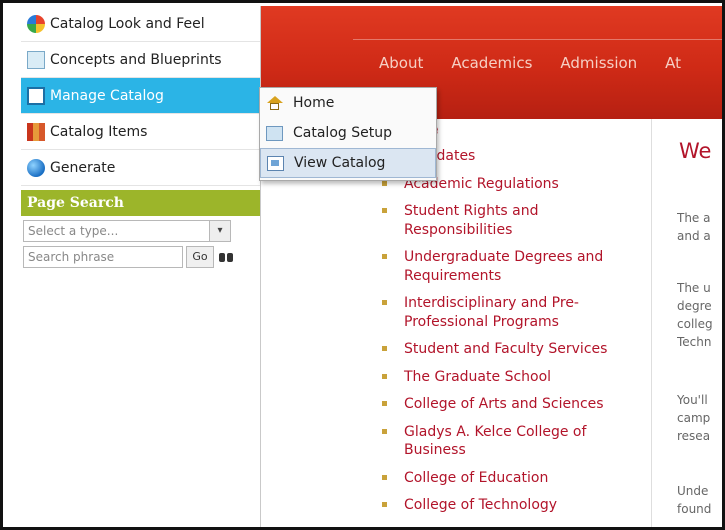 Image resolution: width=725 pixels, height=530 pixels. What do you see at coordinates (694, 509) in the screenshot?
I see `blurb-line: found` at bounding box center [694, 509].